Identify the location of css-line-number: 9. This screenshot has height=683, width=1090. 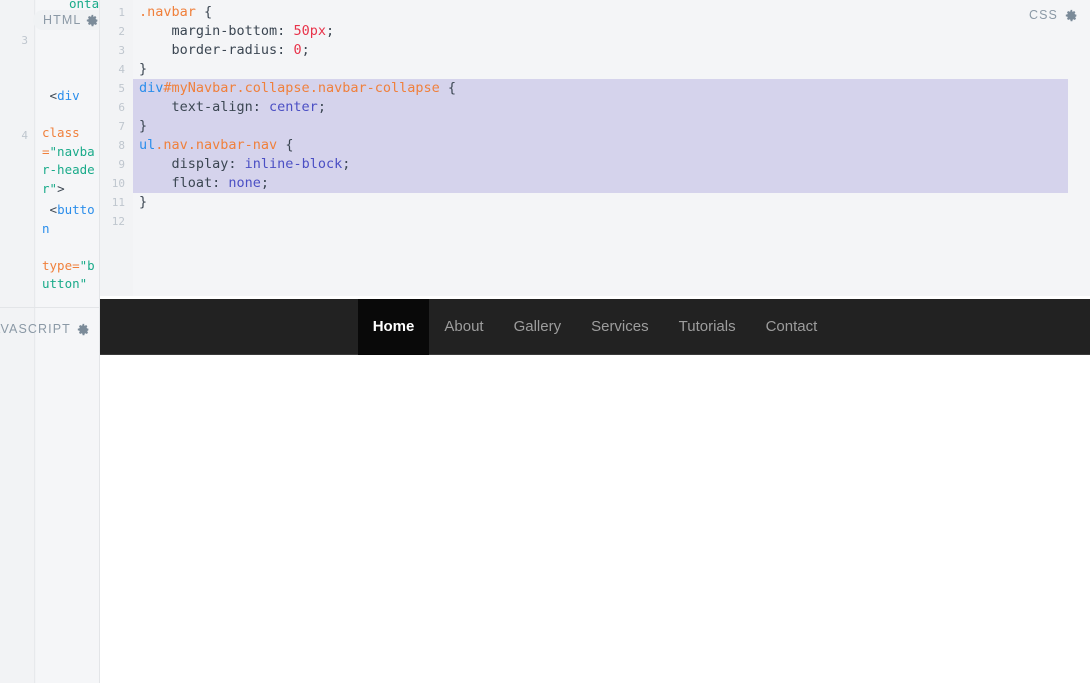
(121, 164).